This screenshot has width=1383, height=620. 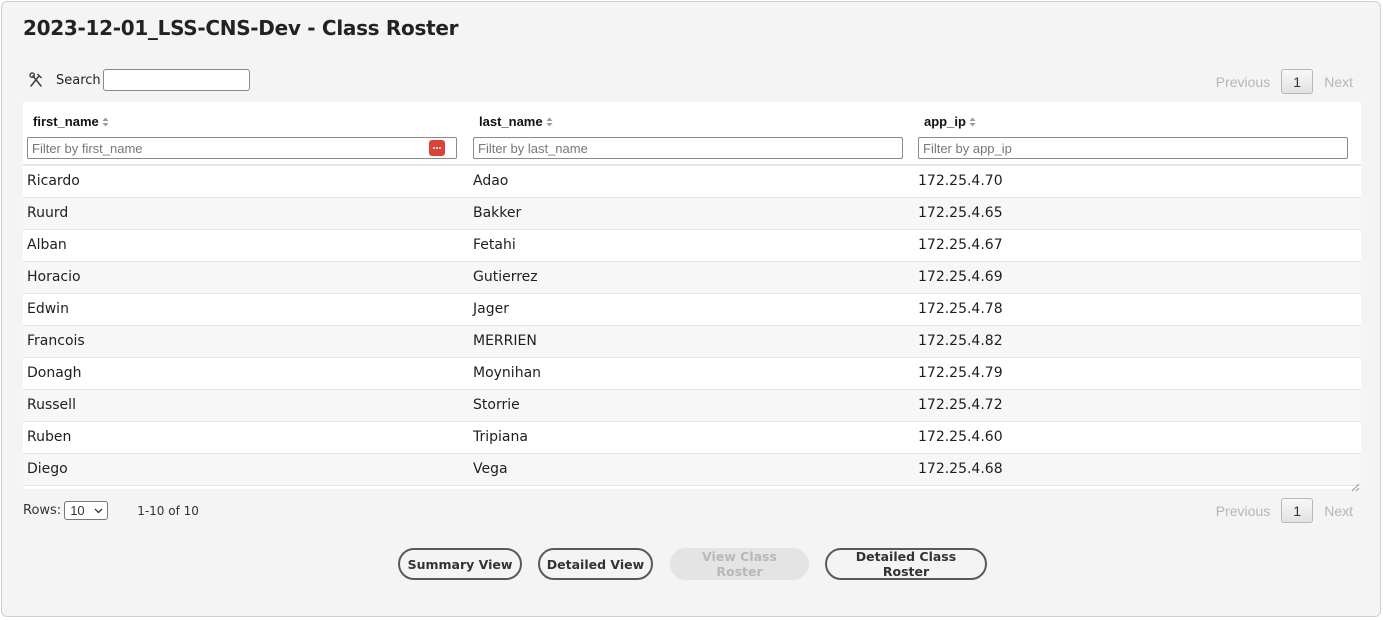 I want to click on summary-view-button: Summary View, so click(x=460, y=564).